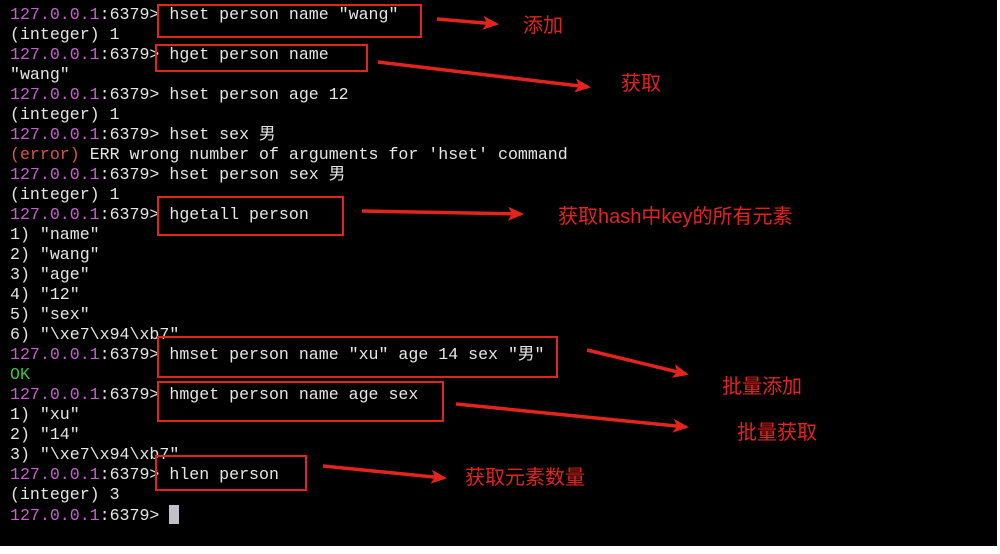 The height and width of the screenshot is (554, 1000). I want to click on annotation-arrow-batch-get, so click(572, 417).